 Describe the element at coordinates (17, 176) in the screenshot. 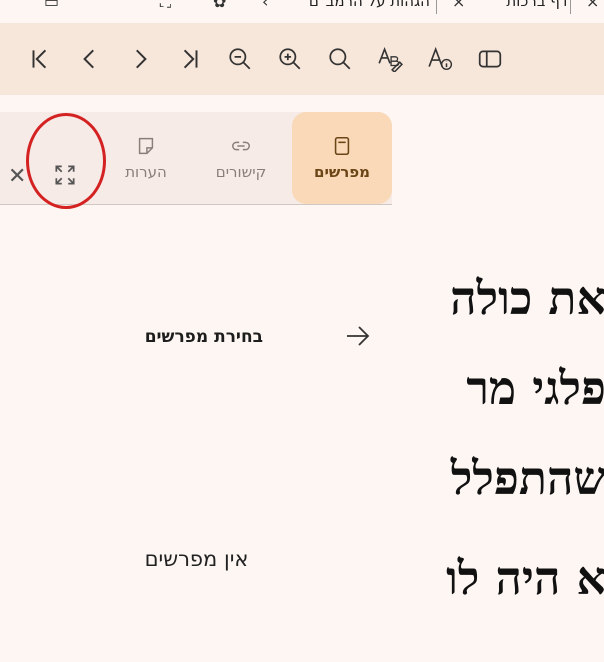

I see `close-icon: ✕` at that location.